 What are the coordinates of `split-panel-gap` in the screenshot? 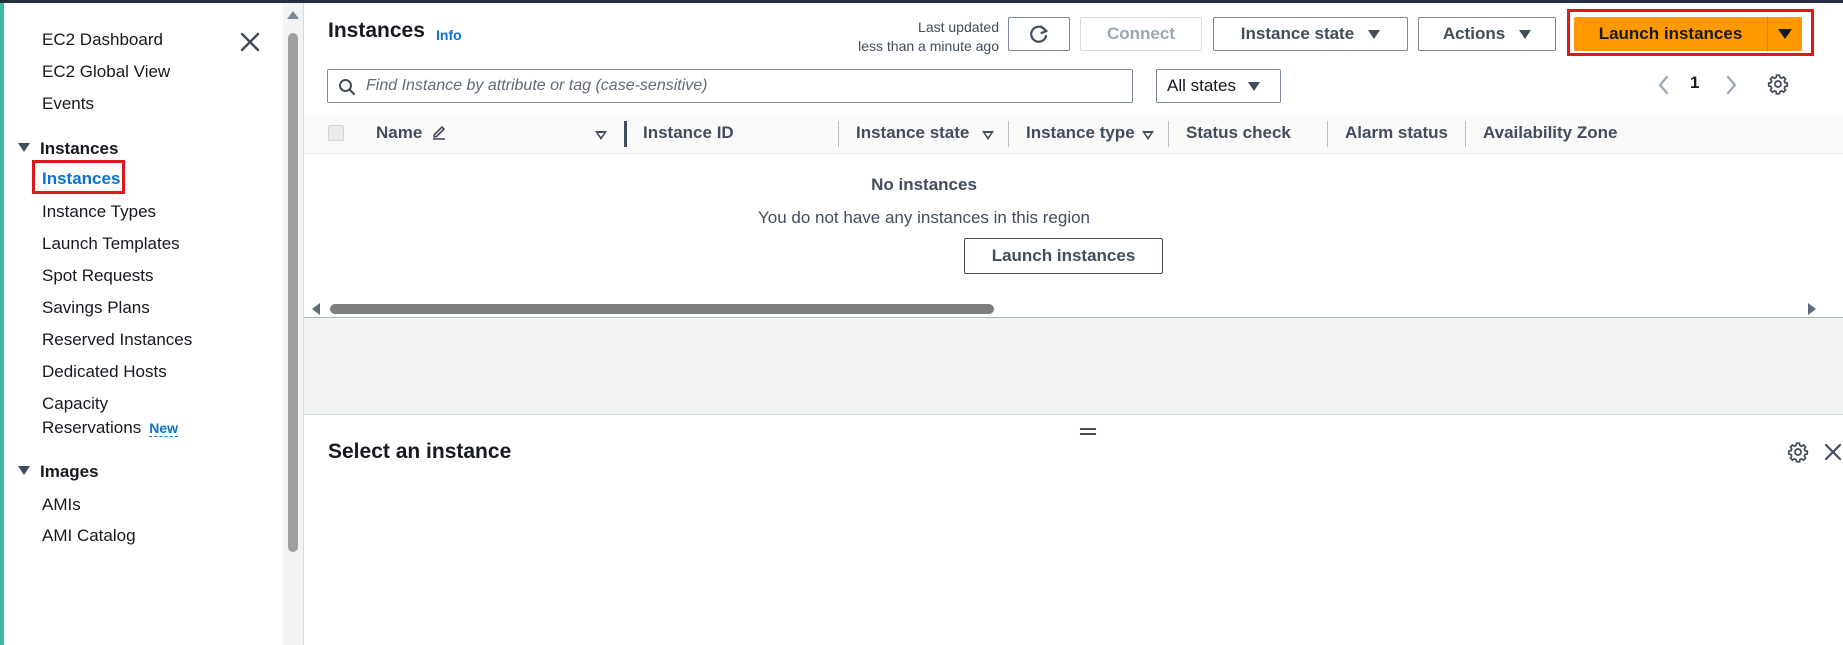 It's located at (1073, 366).